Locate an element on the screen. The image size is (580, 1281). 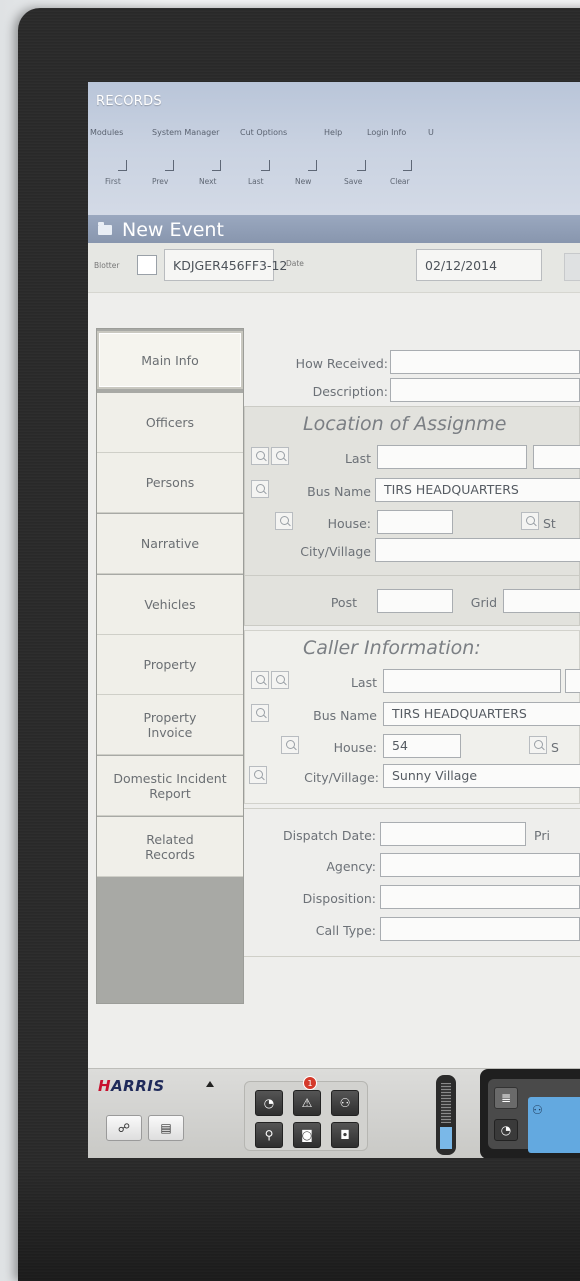
alert-icon: ⚠ is located at coordinates (307, 1103).